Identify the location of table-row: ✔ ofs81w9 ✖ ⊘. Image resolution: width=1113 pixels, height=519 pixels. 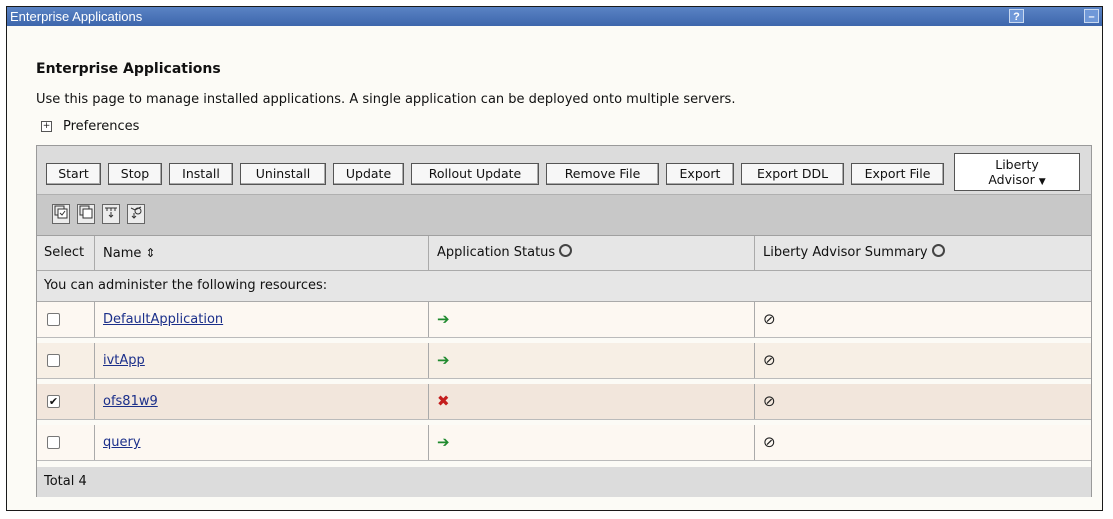
(564, 402).